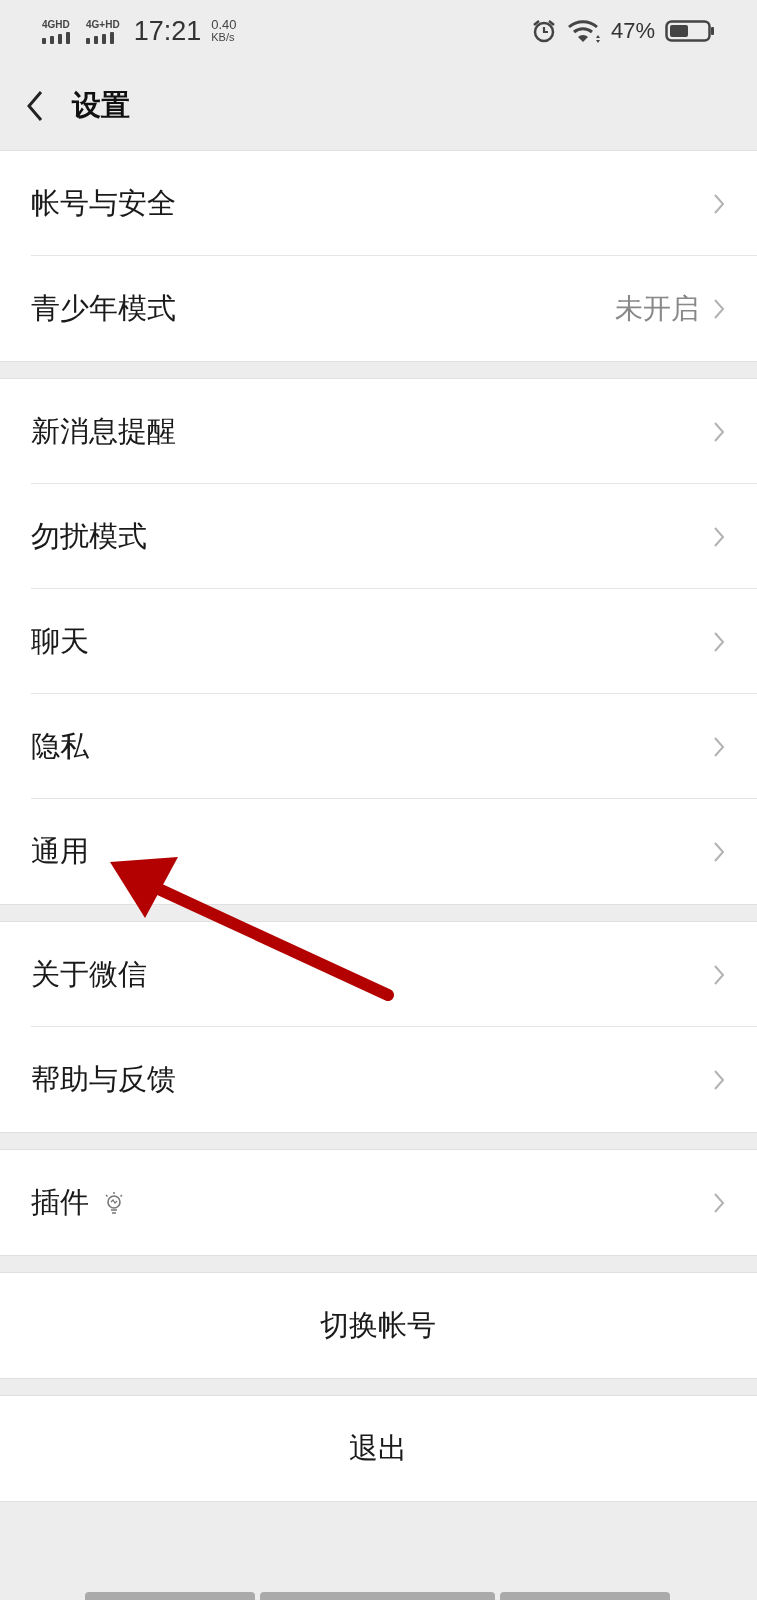  I want to click on row-label: 新消息提醒, so click(103, 431).